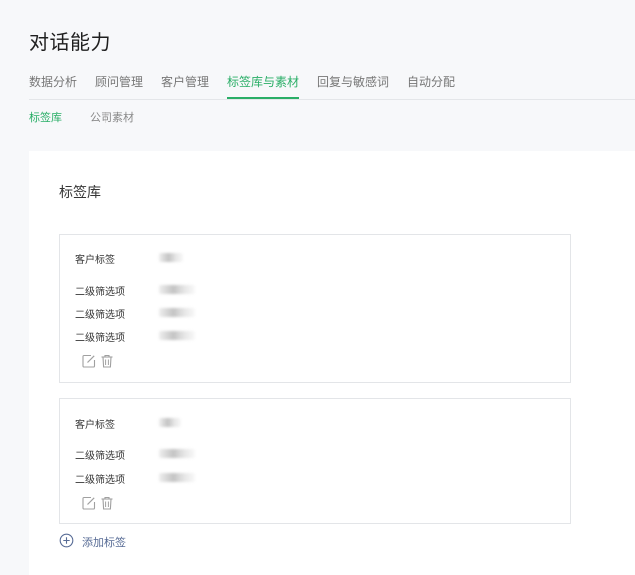 The height and width of the screenshot is (575, 635). Describe the element at coordinates (80, 193) in the screenshot. I see `panel-title: 标签库` at that location.